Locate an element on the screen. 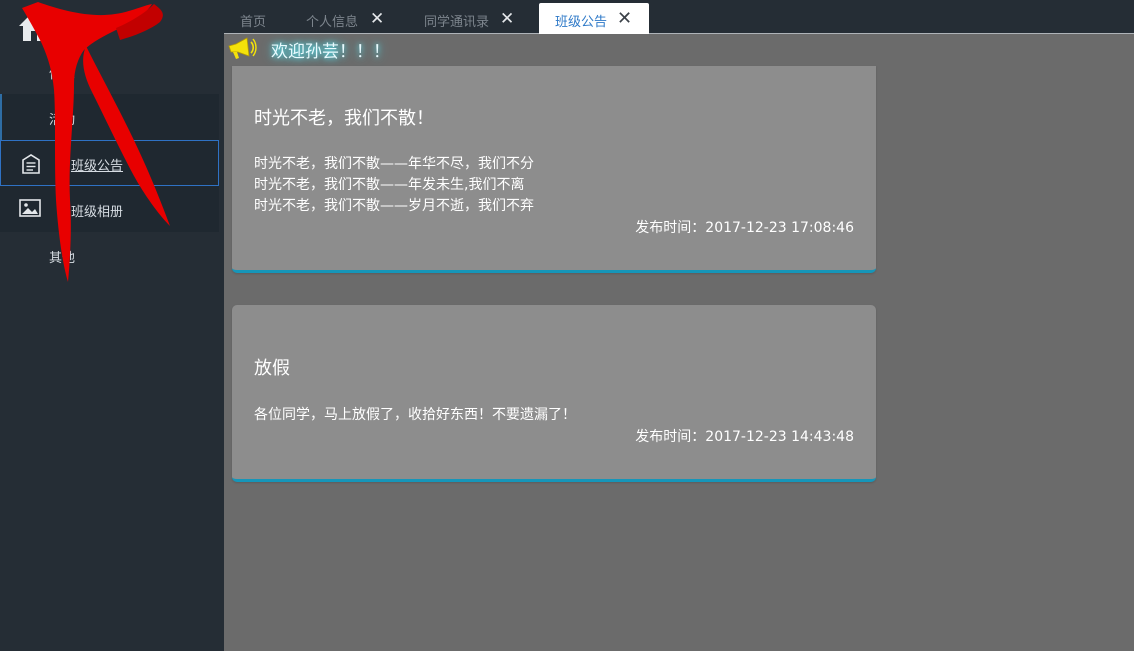 This screenshot has width=1134, height=651. notice-publish-time: 发布时间：2017-12-23 14:43:48 is located at coordinates (744, 437).